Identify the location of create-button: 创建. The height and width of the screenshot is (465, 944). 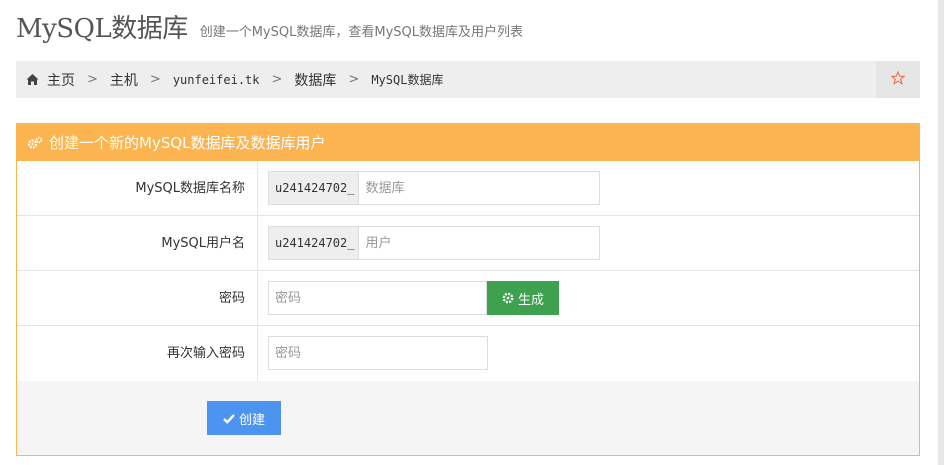
(244, 418).